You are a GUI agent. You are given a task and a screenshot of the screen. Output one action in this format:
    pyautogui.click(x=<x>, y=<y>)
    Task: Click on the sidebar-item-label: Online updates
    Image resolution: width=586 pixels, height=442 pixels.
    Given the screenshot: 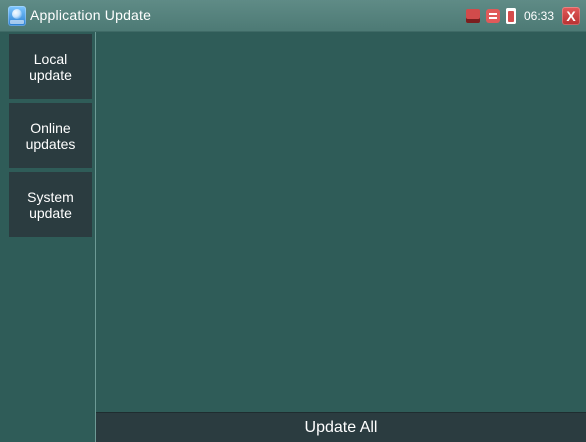 What is the action you would take?
    pyautogui.click(x=50, y=135)
    